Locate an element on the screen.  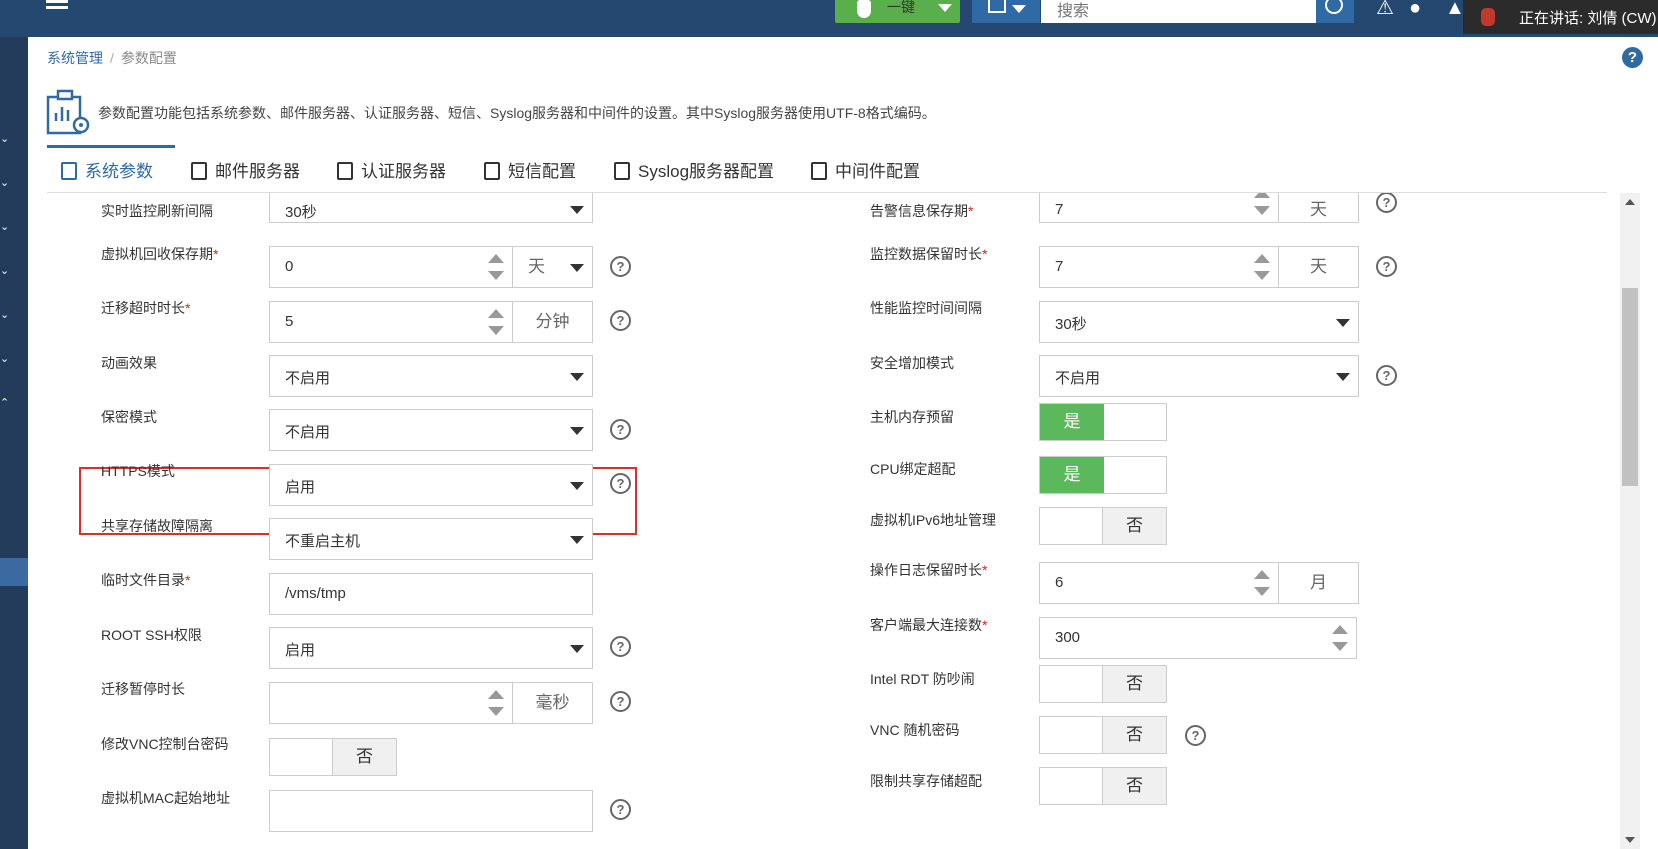
scroll-up-icon is located at coordinates (1630, 202).